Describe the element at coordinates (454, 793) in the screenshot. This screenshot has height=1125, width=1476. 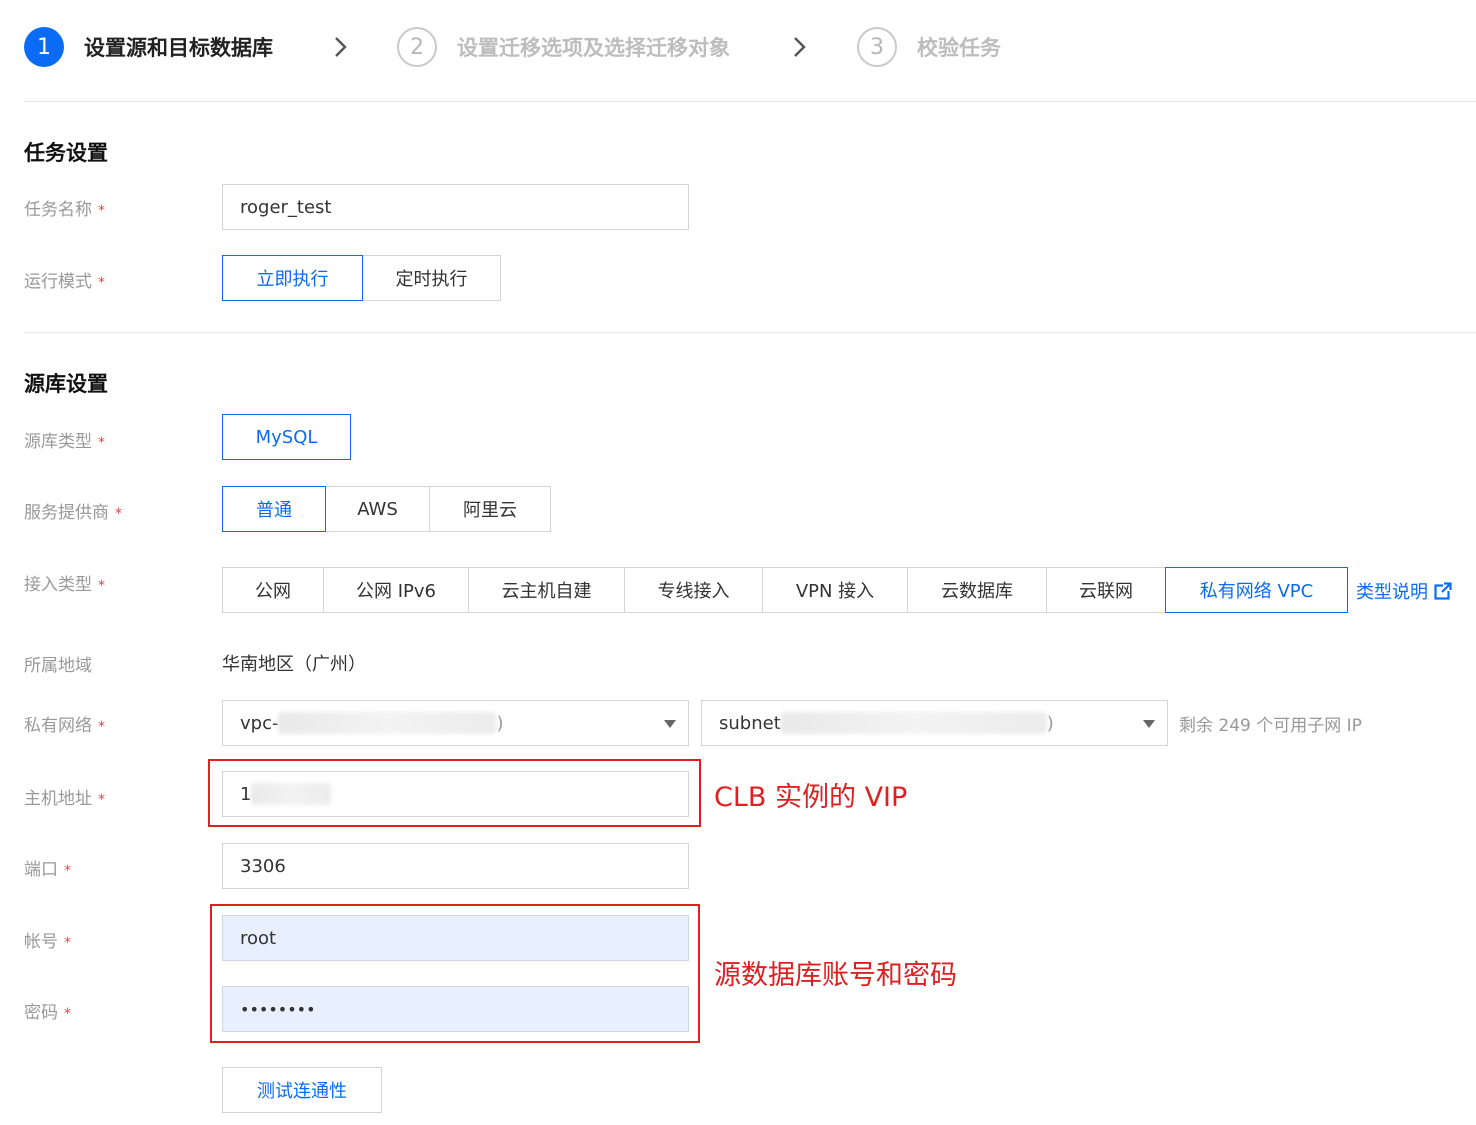
I see `annotation-box-host` at that location.